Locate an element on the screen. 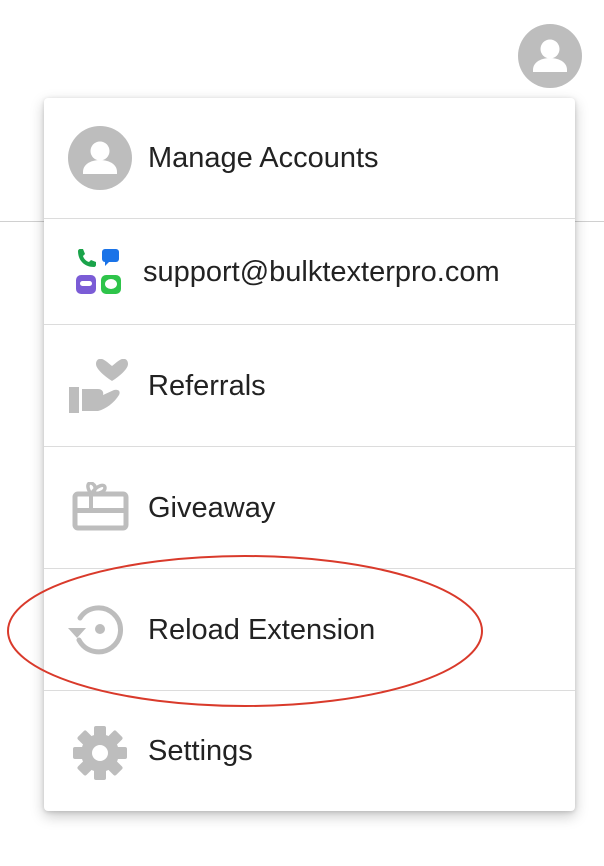  menu-item-label: Giveaway is located at coordinates (212, 508).